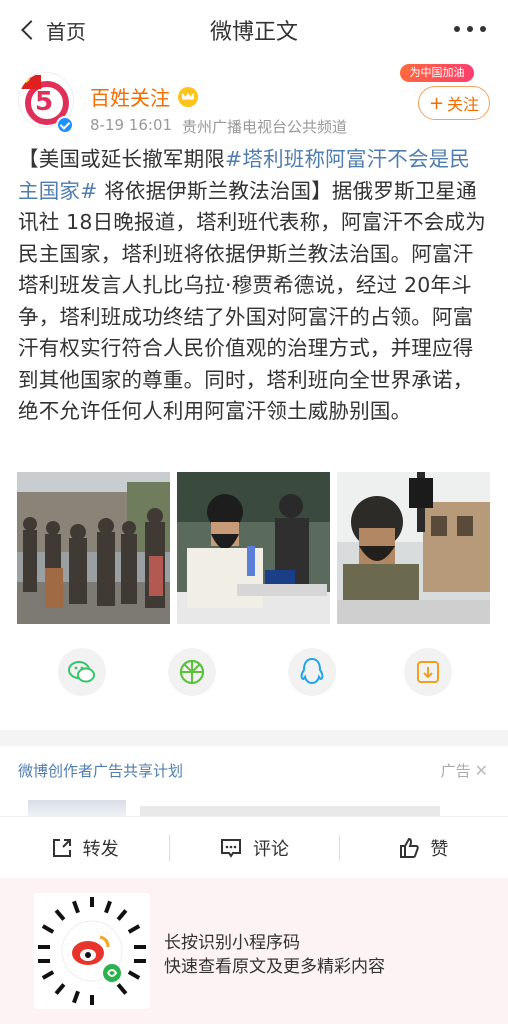 The image size is (508, 1024). I want to click on page-title: 微博正文, so click(253, 32).